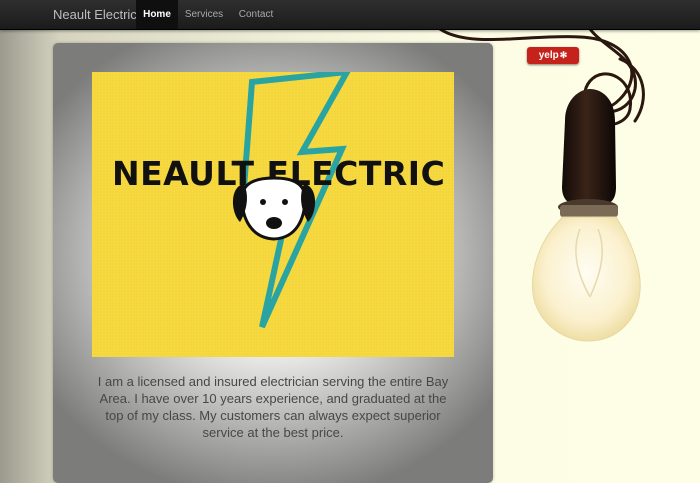 The width and height of the screenshot is (700, 483). What do you see at coordinates (204, 14) in the screenshot?
I see `nav-services: Services` at bounding box center [204, 14].